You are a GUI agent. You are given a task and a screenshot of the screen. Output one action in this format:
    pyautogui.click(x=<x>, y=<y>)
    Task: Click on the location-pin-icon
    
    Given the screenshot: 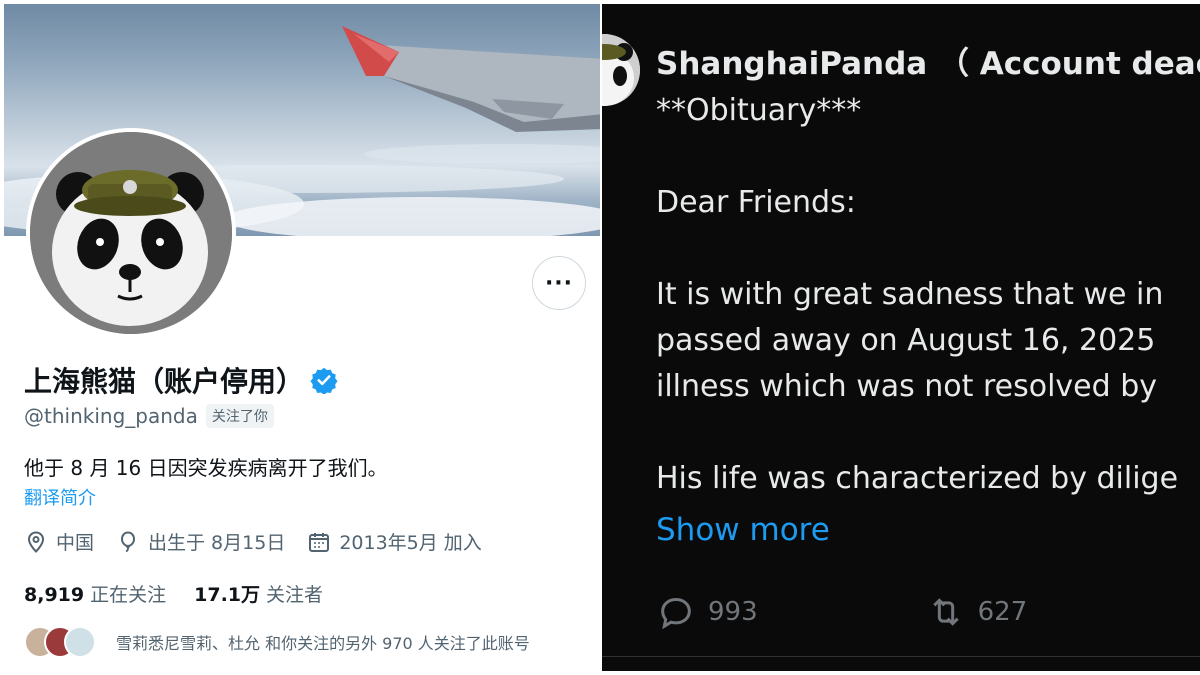 What is the action you would take?
    pyautogui.click(x=36, y=541)
    